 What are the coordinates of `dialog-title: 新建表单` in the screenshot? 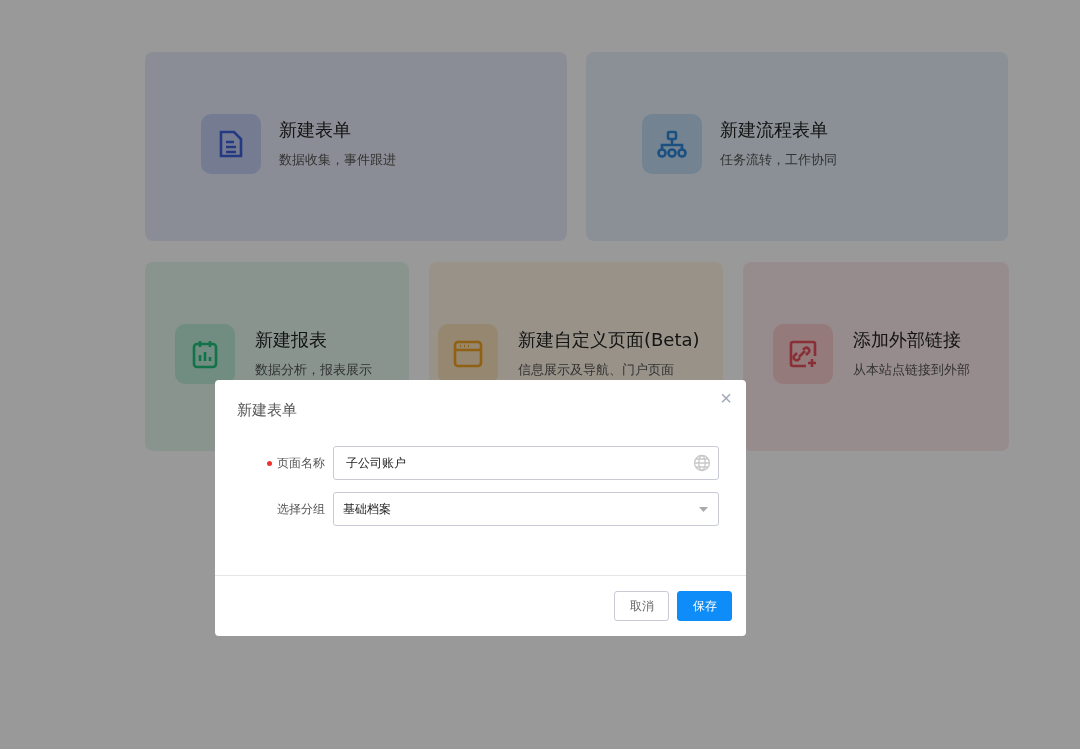 It's located at (267, 410).